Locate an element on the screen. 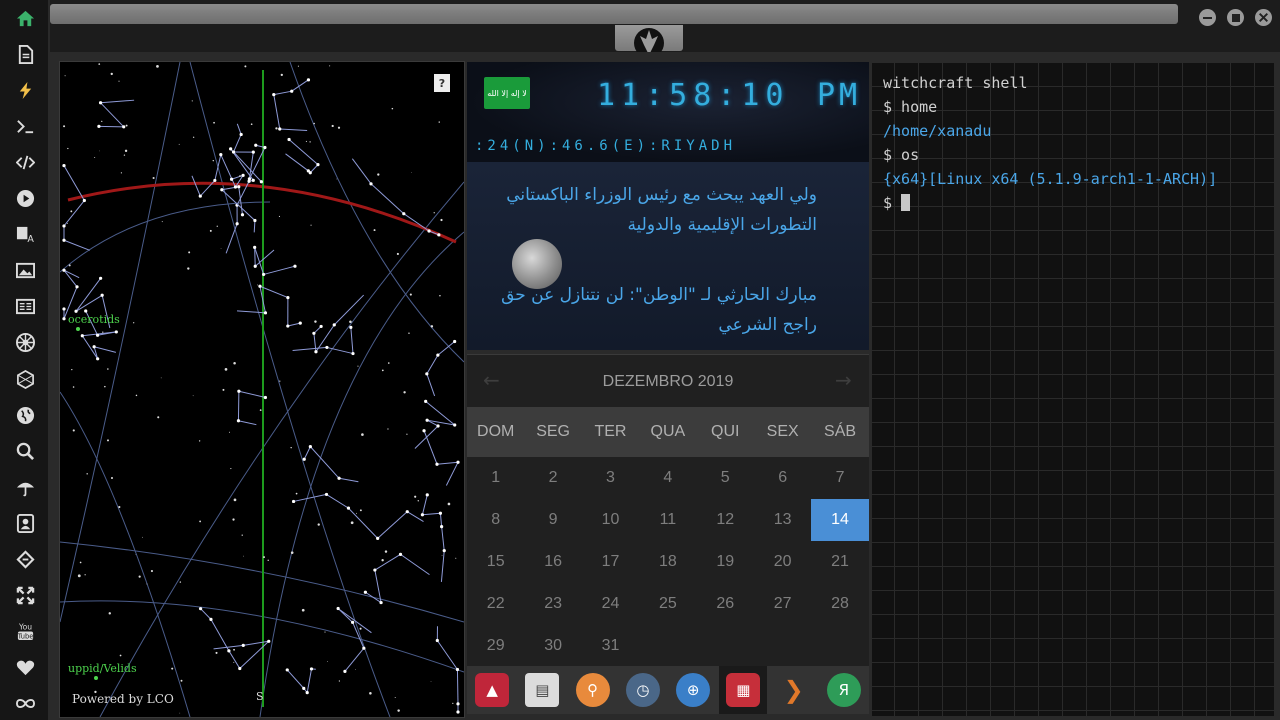 This screenshot has width=1280, height=720. terminal-icon is located at coordinates (25, 126).